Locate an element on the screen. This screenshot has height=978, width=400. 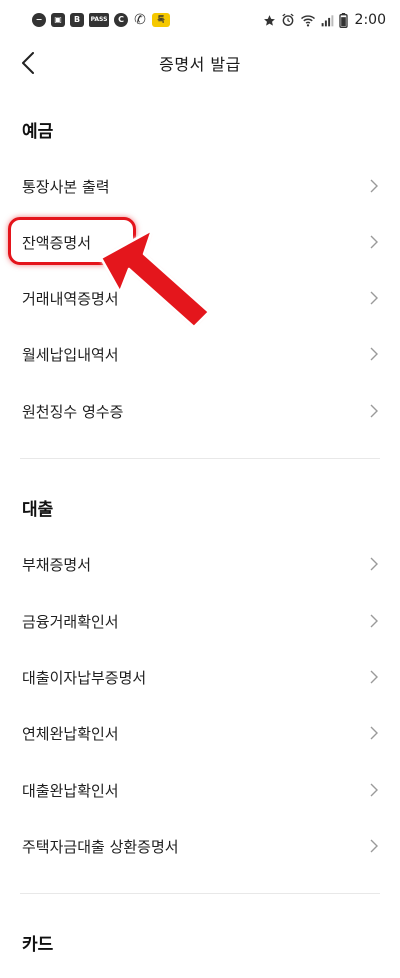
list-item-label: 통장사본 출력 is located at coordinates (66, 186).